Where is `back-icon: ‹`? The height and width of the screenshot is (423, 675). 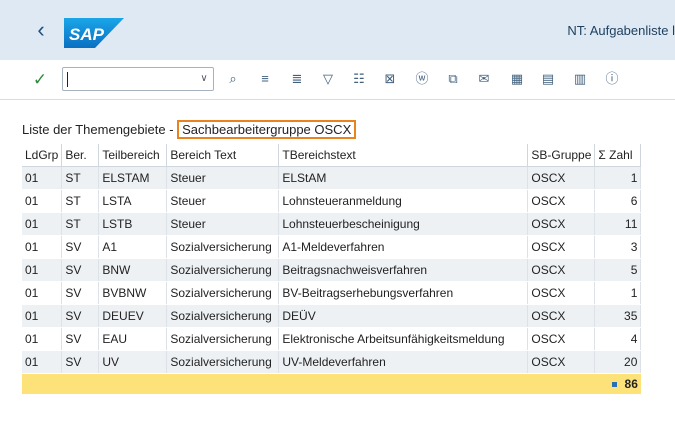 back-icon: ‹ is located at coordinates (41, 30).